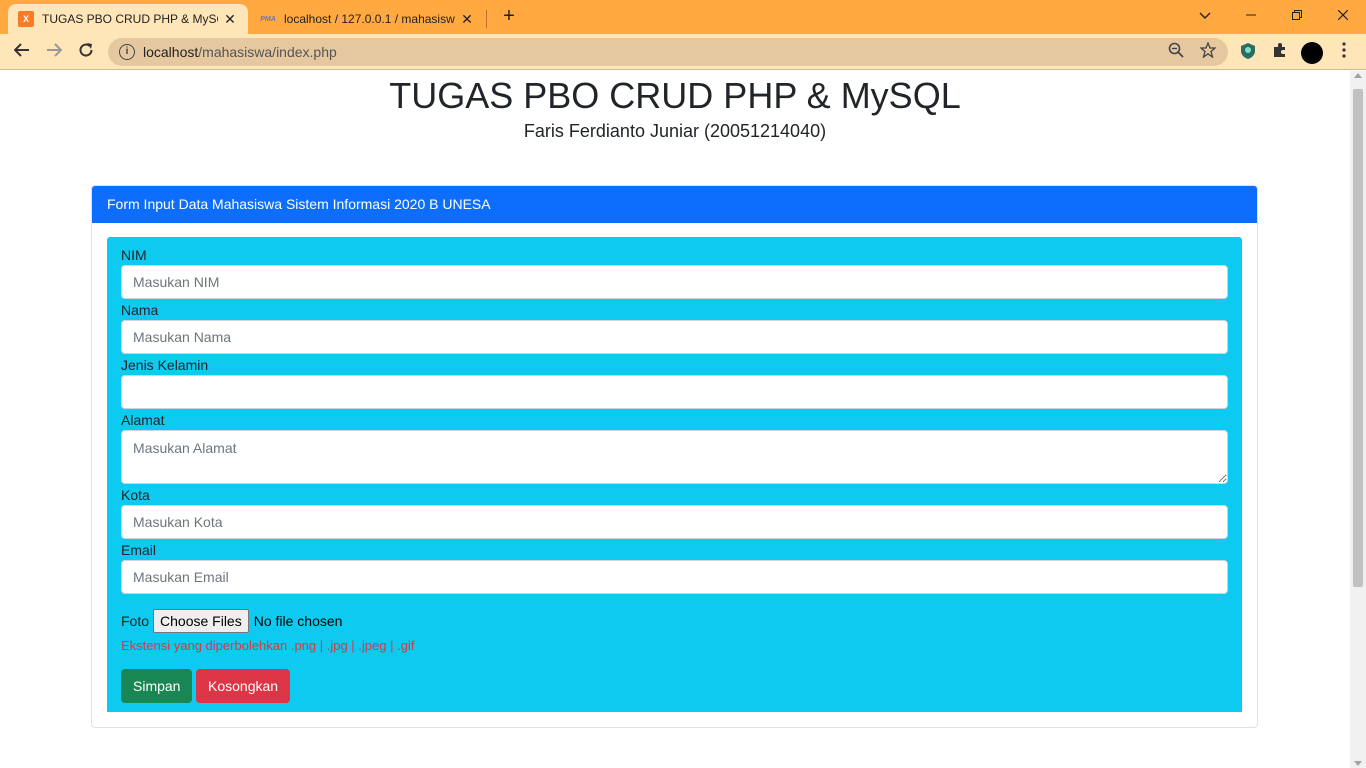 The height and width of the screenshot is (768, 1366). What do you see at coordinates (674, 392) in the screenshot?
I see `jenis-kelamin-input` at bounding box center [674, 392].